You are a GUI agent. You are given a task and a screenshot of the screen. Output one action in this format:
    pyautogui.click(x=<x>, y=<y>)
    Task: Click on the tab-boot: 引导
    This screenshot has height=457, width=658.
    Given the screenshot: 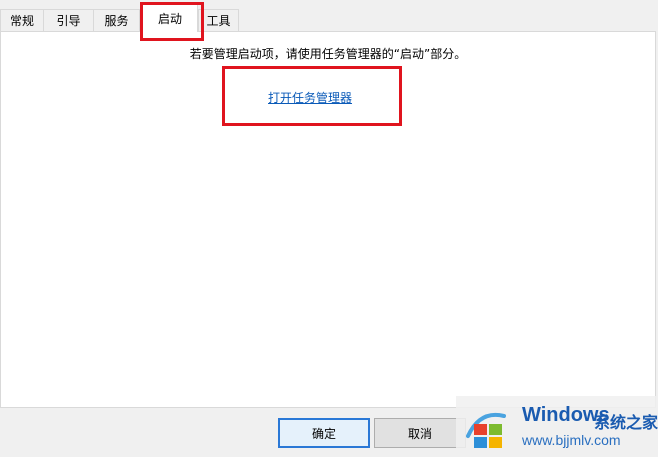 What is the action you would take?
    pyautogui.click(x=68, y=20)
    